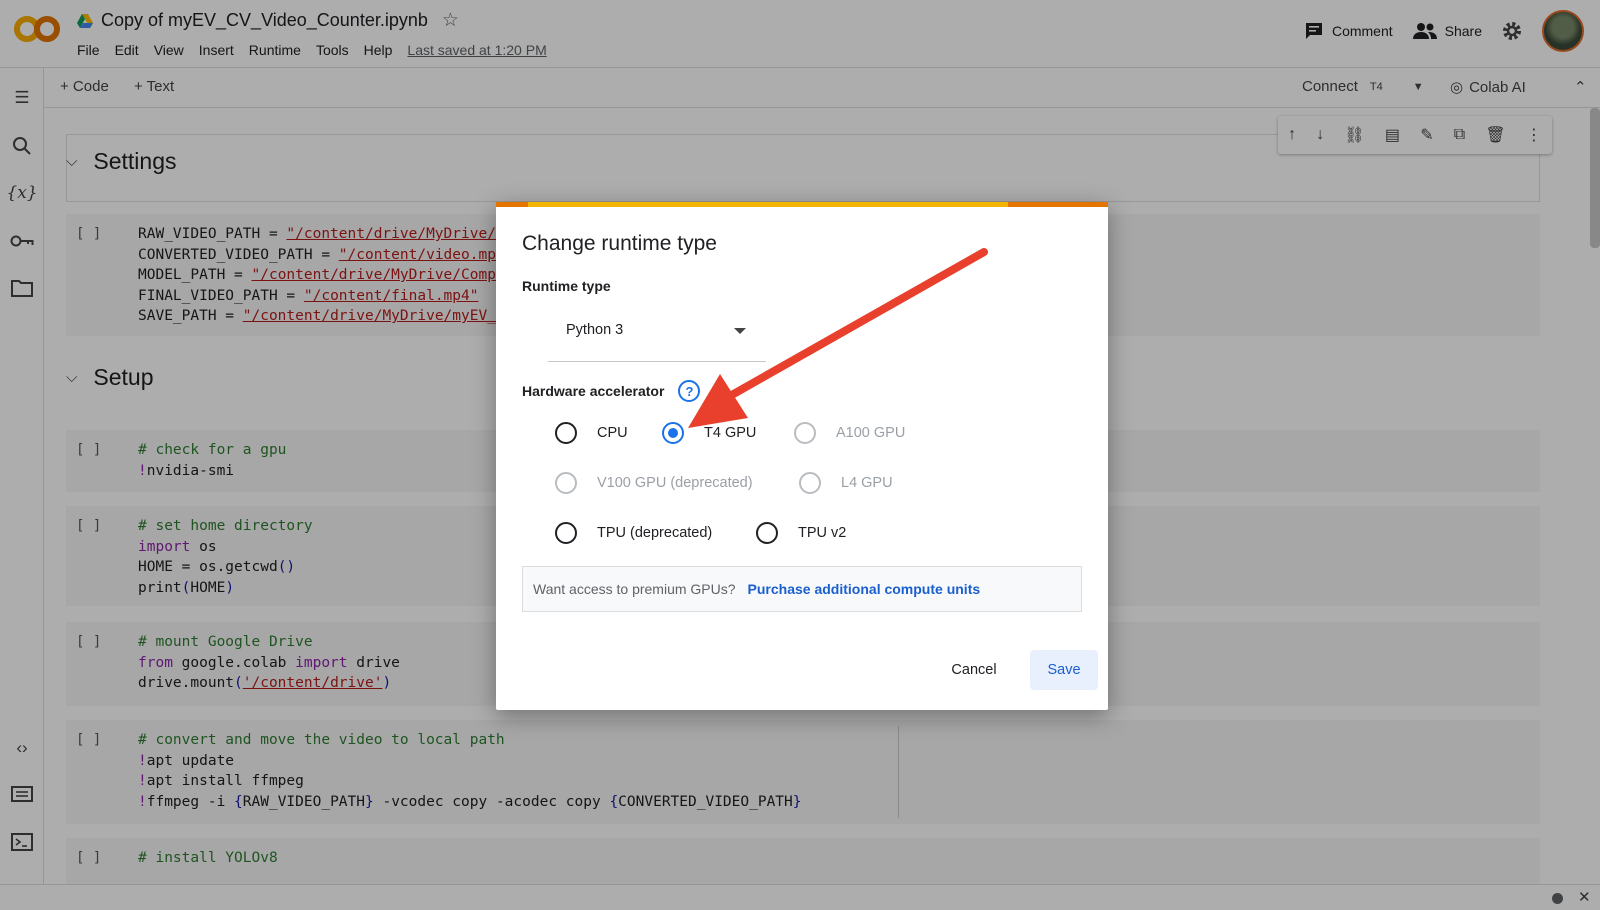 This screenshot has height=910, width=1600. Describe the element at coordinates (657, 336) in the screenshot. I see `runtime-type-select: Python 3` at that location.